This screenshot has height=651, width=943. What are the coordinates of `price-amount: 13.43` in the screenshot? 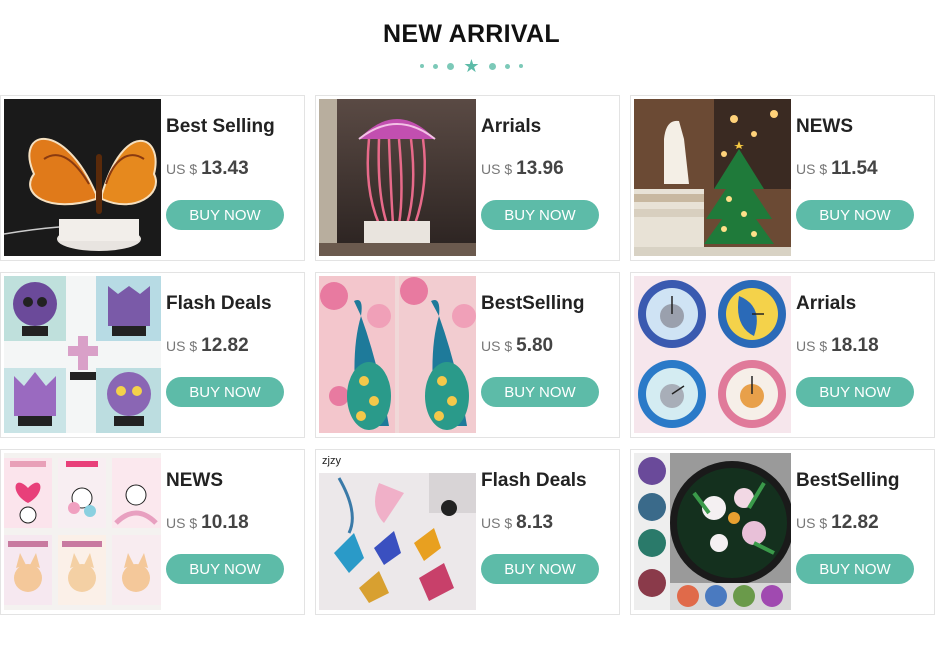 It's located at (225, 168).